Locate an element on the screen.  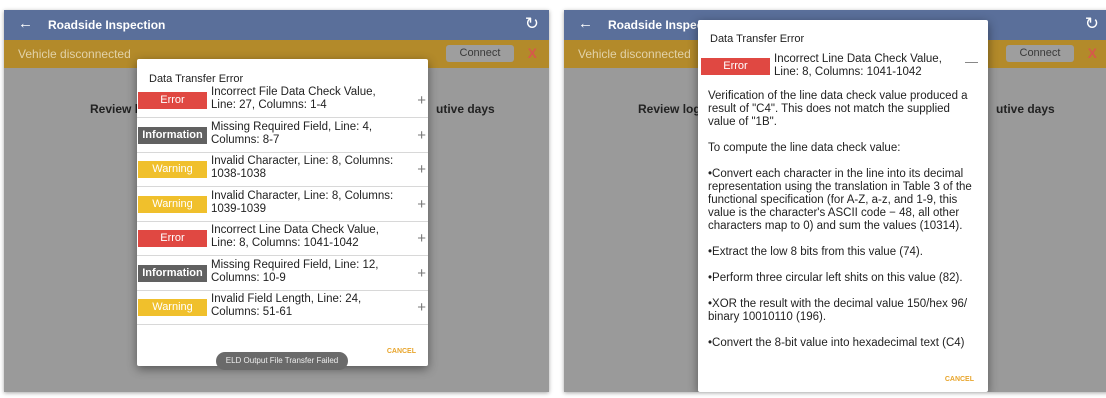
toast-message: ELD Output File Transfer Failed is located at coordinates (282, 361).